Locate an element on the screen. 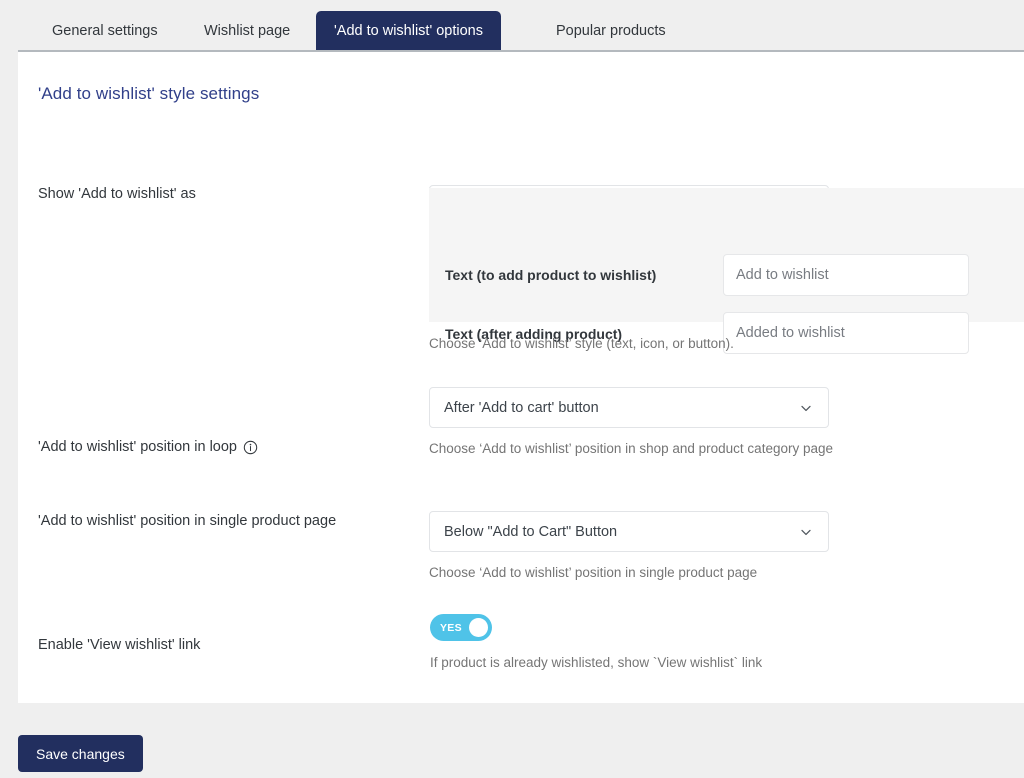 This screenshot has width=1024, height=778. input-text-after-adding is located at coordinates (846, 333).